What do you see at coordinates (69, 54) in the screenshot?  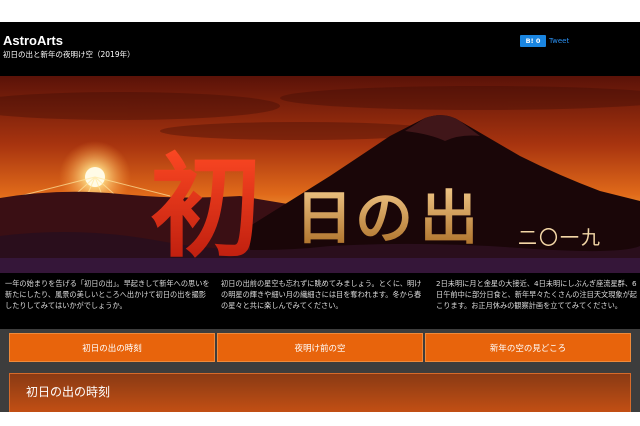 I see `page-title: 初日の出と新年の夜明け空（2019年）` at bounding box center [69, 54].